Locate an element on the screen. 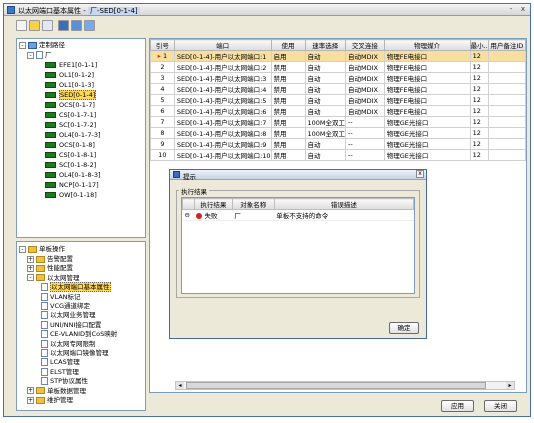 The width and height of the screenshot is (534, 423). table-cell: ▸ 1 is located at coordinates (162, 56).